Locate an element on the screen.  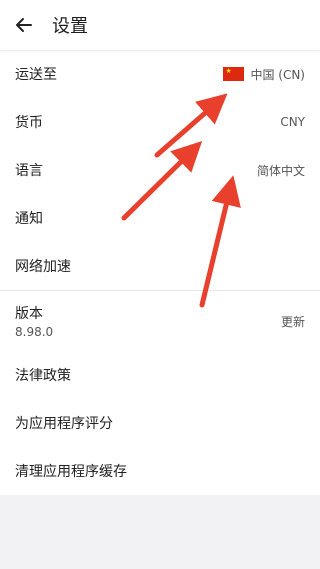
setting-version: 版本 8.98.0 更新 is located at coordinates (160, 321).